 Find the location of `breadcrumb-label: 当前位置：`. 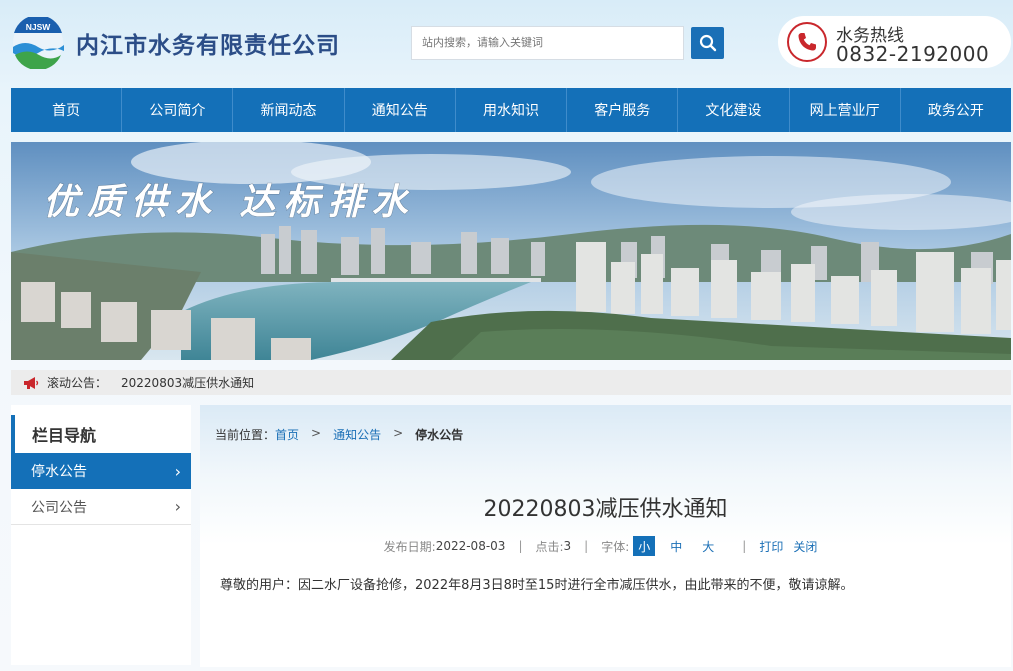

breadcrumb-label: 当前位置： is located at coordinates (245, 435).